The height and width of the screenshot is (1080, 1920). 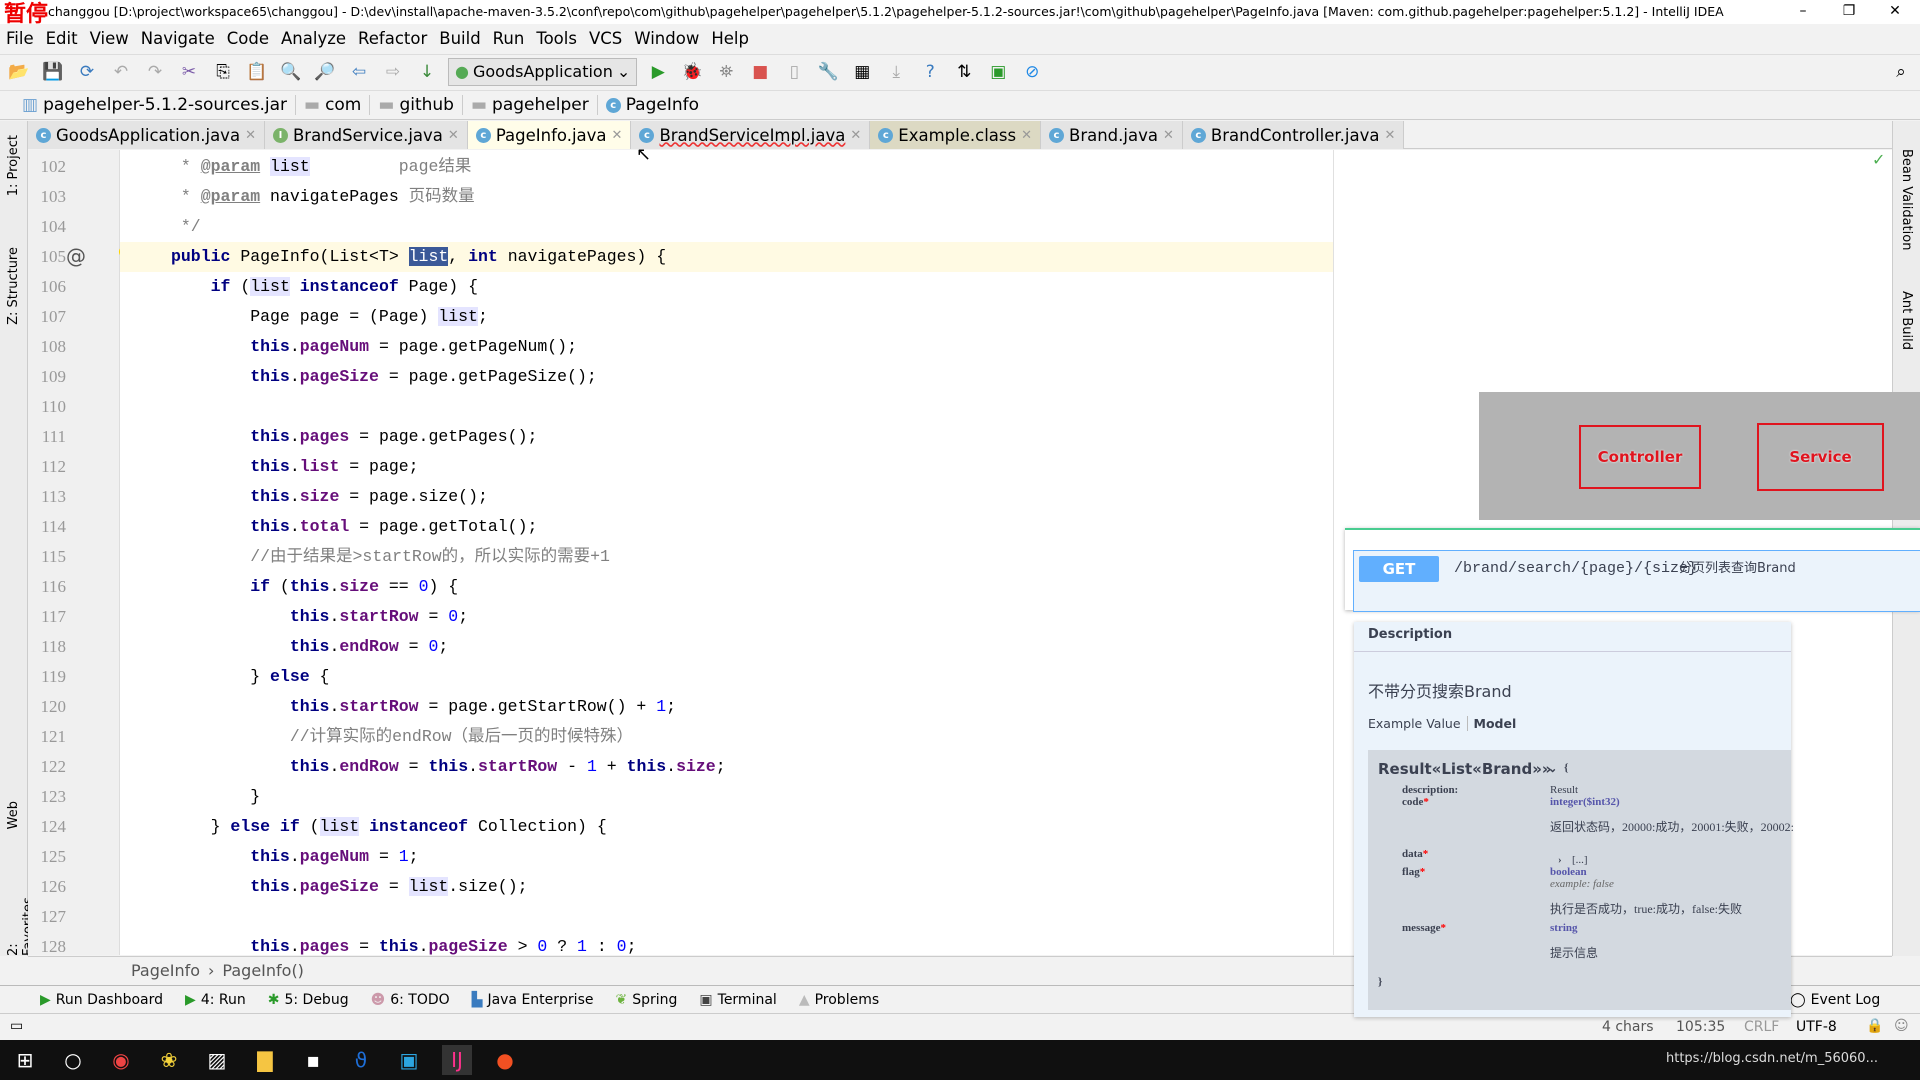 I want to click on tool-java-enterprise: ▙ Java Enterprise, so click(x=533, y=1000).